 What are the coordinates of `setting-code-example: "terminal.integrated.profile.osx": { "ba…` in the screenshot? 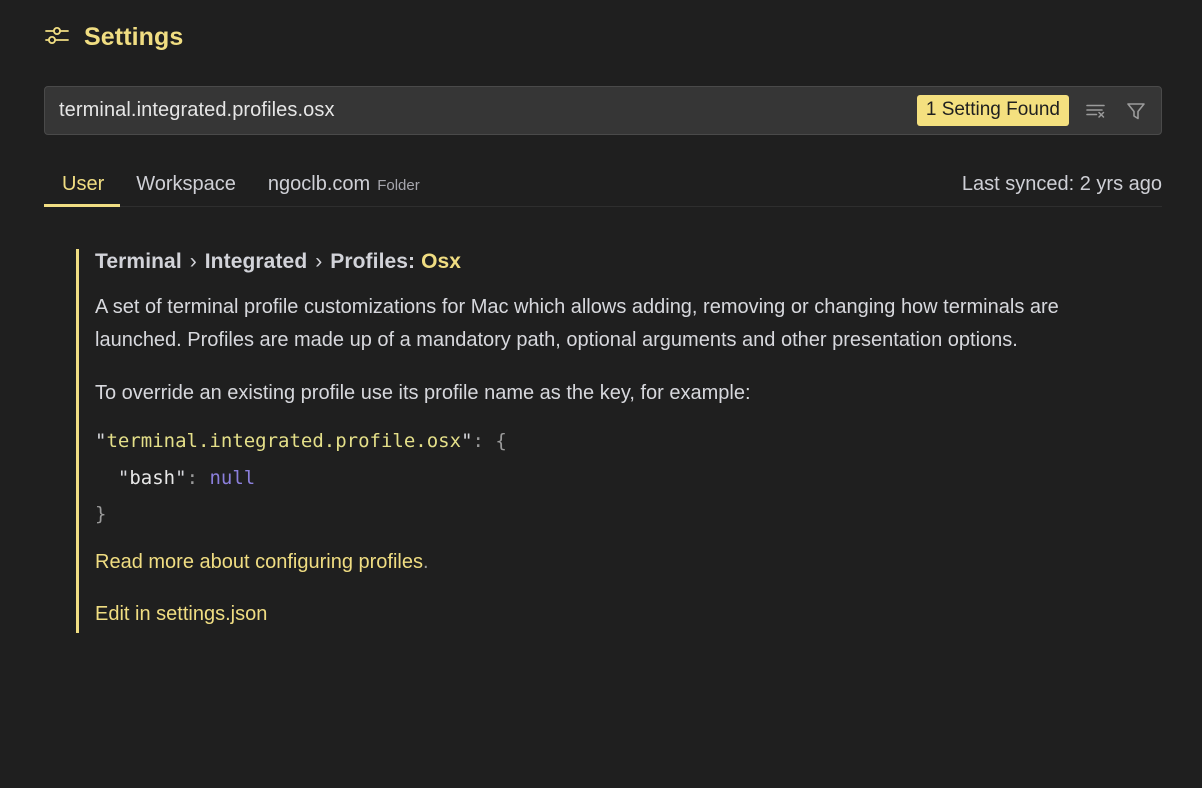 It's located at (628, 477).